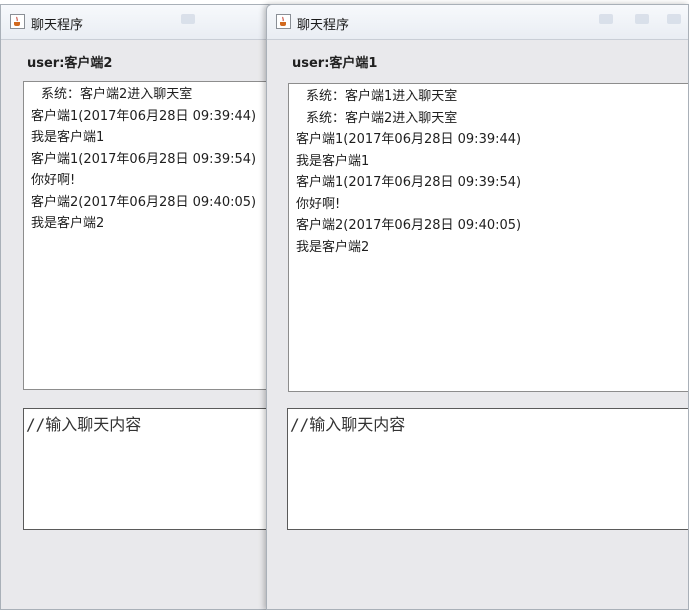 This screenshot has width=689, height=610. What do you see at coordinates (382, 96) in the screenshot?
I see `system-message: 系统：客户端1进入聊天室` at bounding box center [382, 96].